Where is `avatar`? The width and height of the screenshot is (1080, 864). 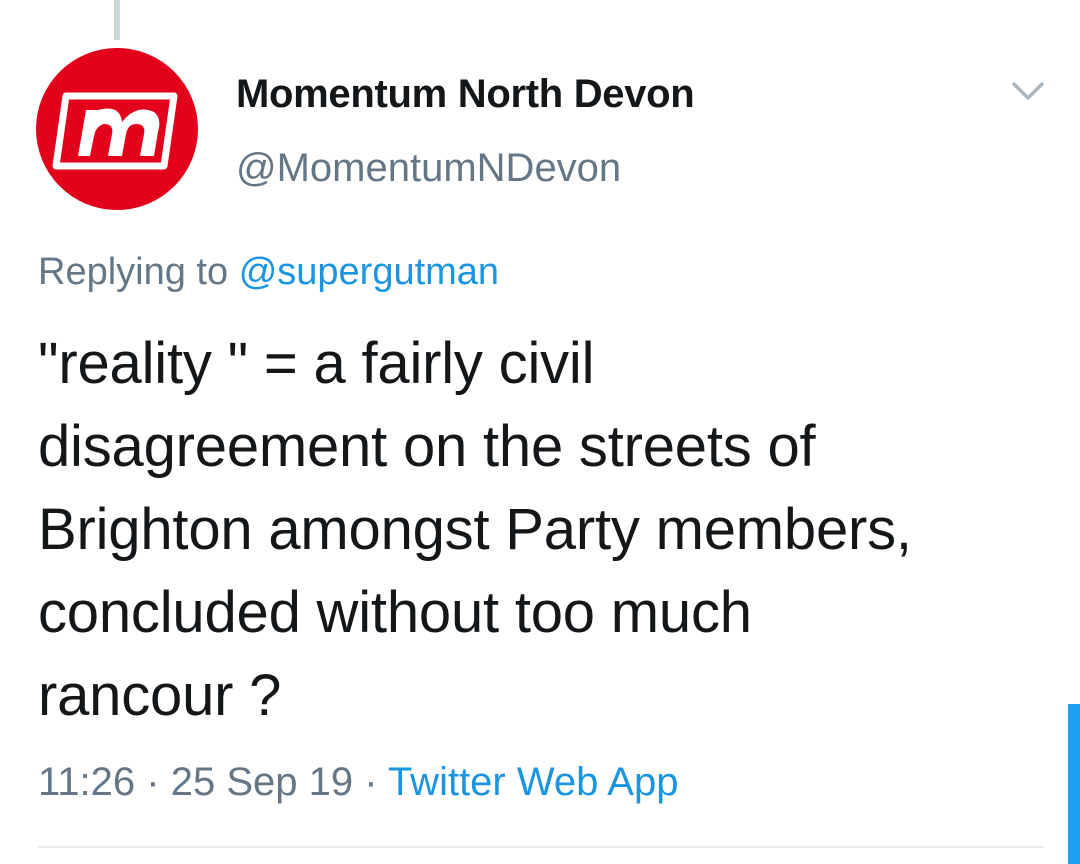 avatar is located at coordinates (117, 129).